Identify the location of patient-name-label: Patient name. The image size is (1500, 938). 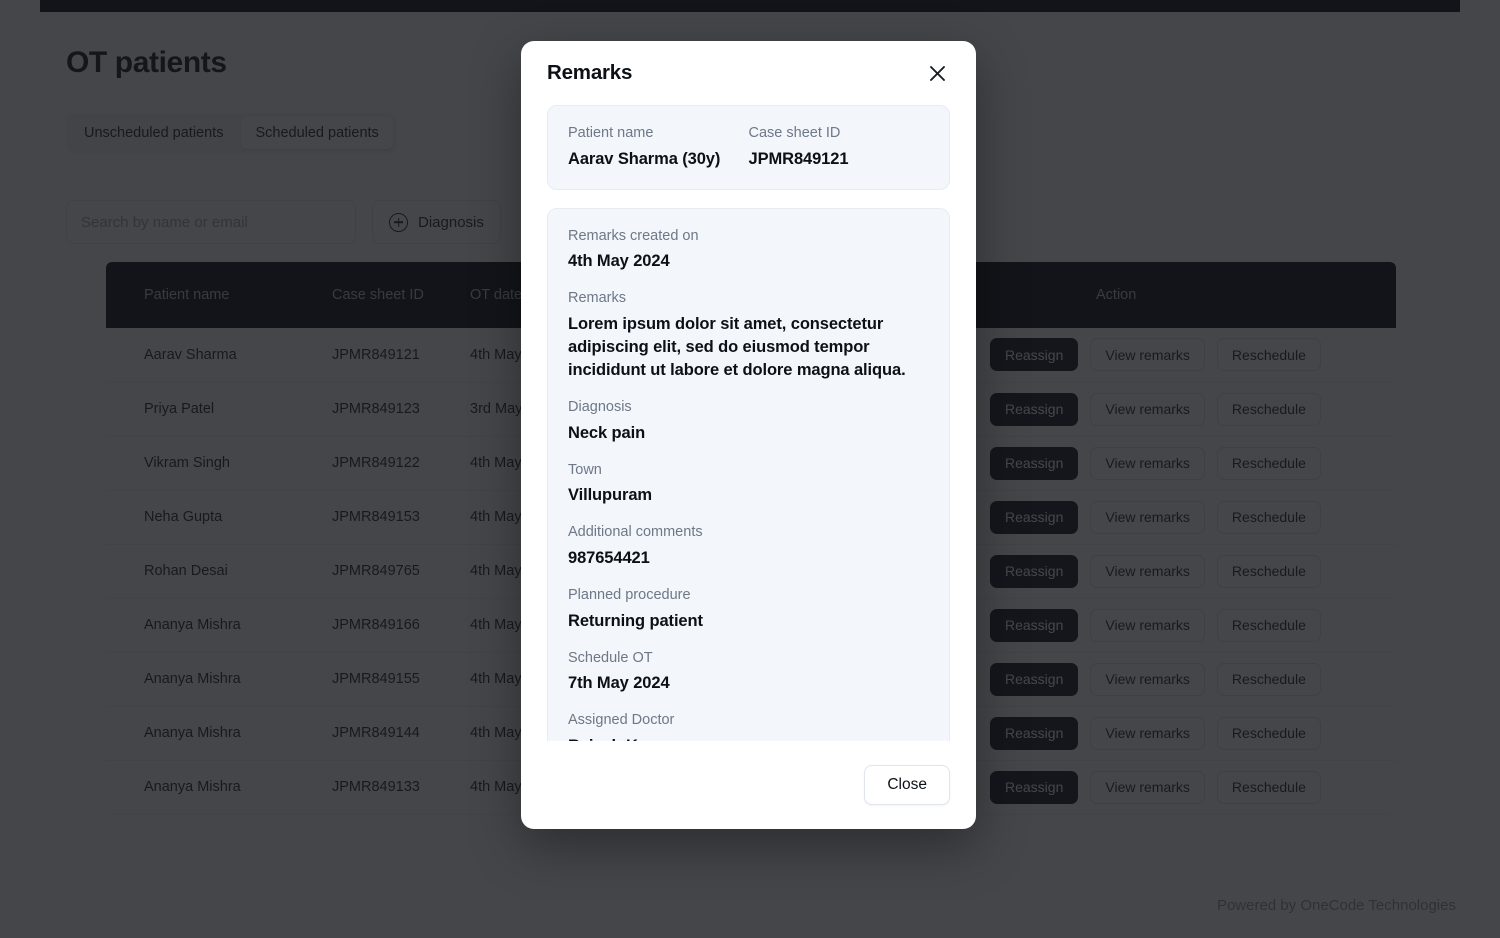
(611, 133).